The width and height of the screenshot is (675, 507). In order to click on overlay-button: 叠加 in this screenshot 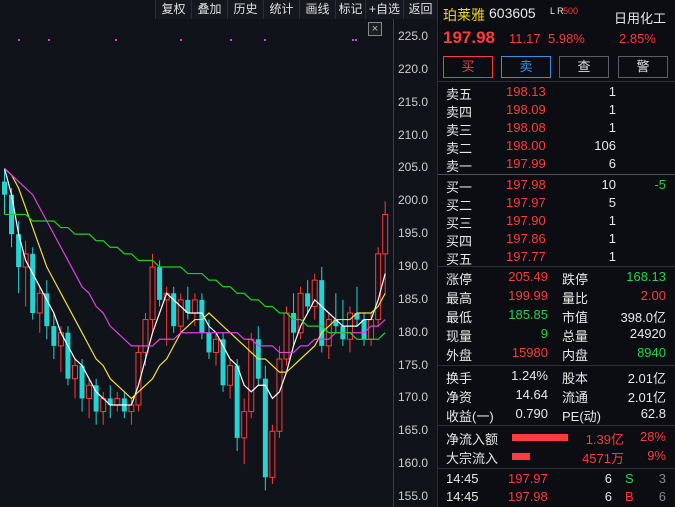, I will do `click(209, 9)`.